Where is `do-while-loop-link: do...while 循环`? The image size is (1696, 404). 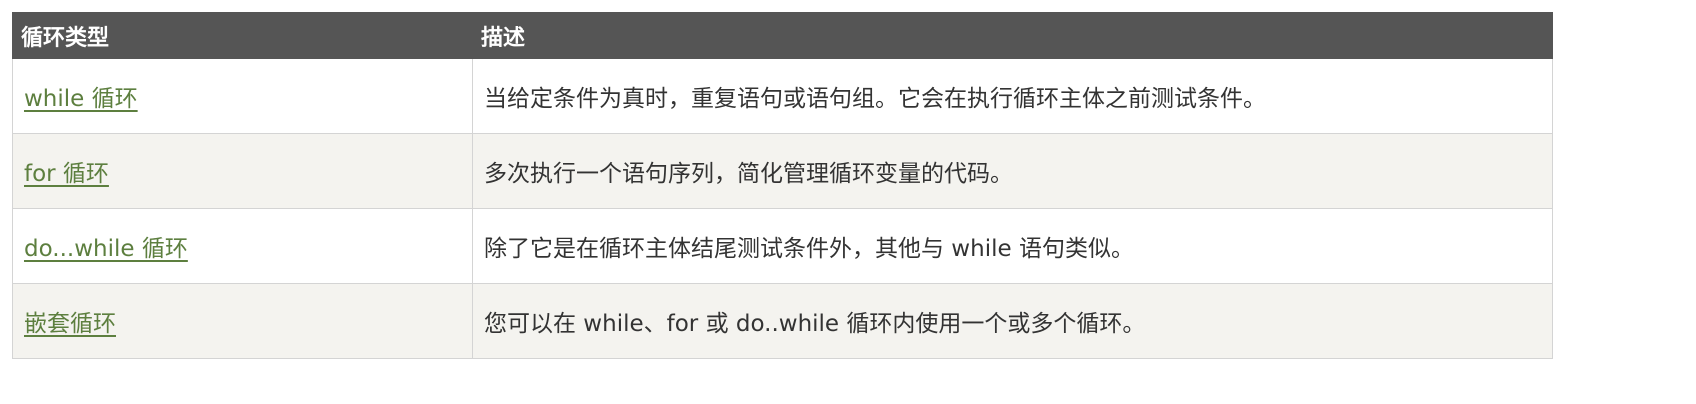 do-while-loop-link: do...while 循环 is located at coordinates (106, 249).